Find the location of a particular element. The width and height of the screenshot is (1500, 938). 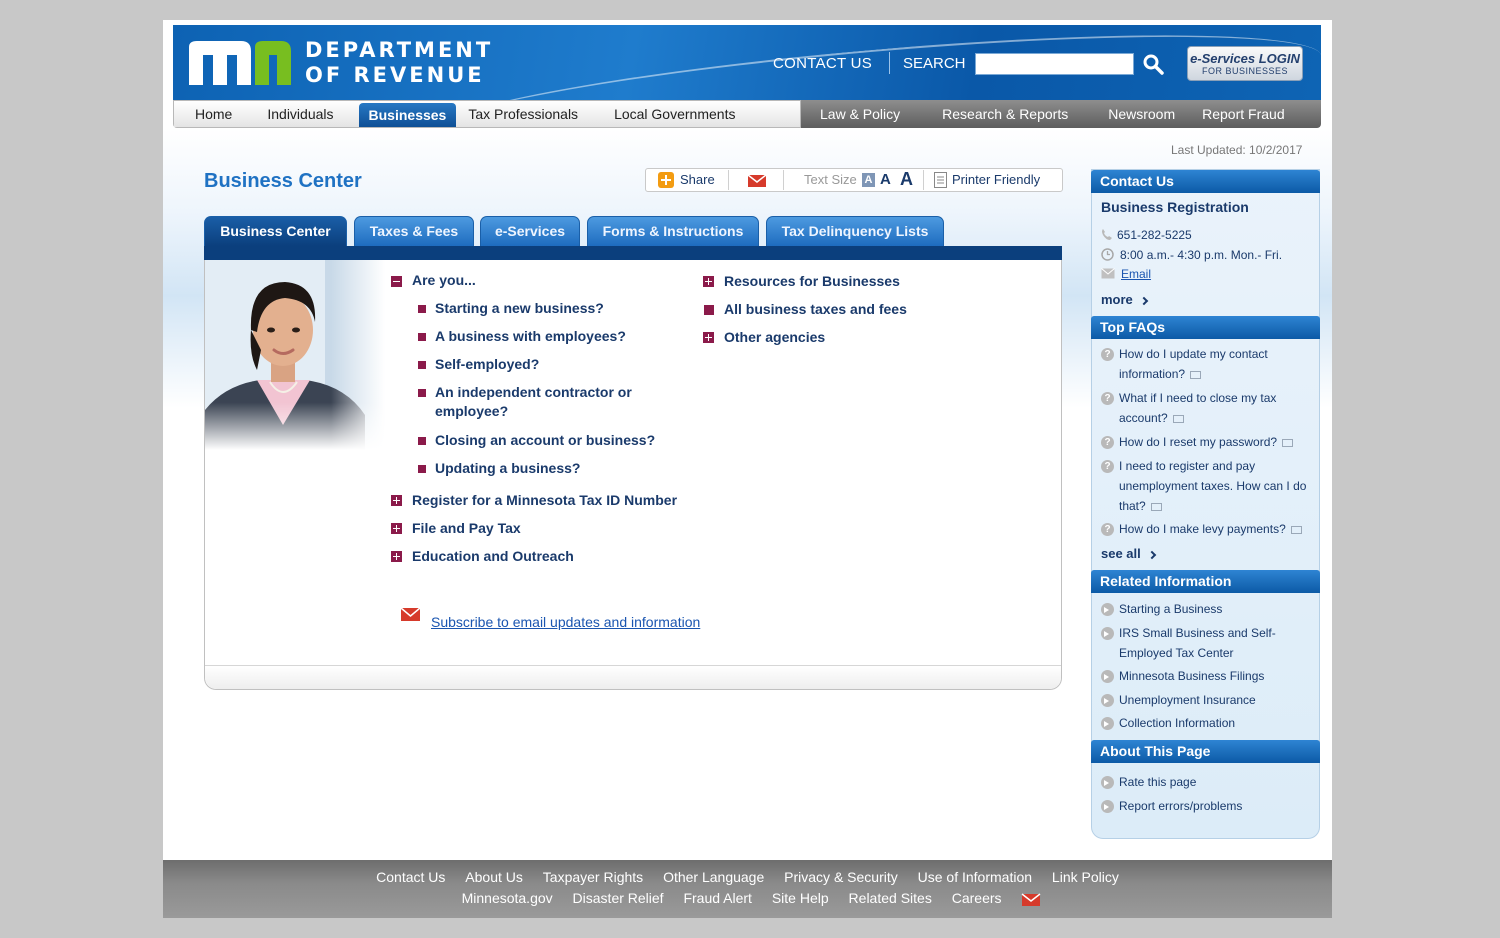

link-updating-business: Updating a business? is located at coordinates (507, 468).